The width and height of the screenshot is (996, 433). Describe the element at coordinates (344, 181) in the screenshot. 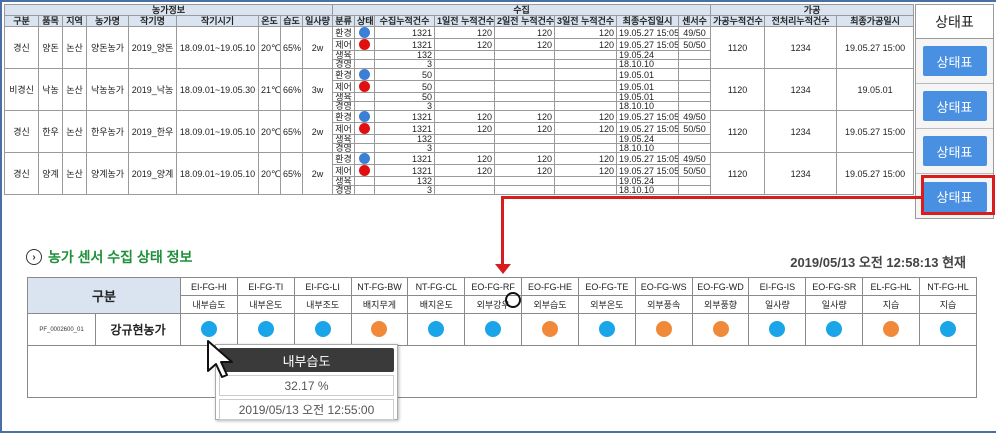

I see `category-cell: 생육` at that location.